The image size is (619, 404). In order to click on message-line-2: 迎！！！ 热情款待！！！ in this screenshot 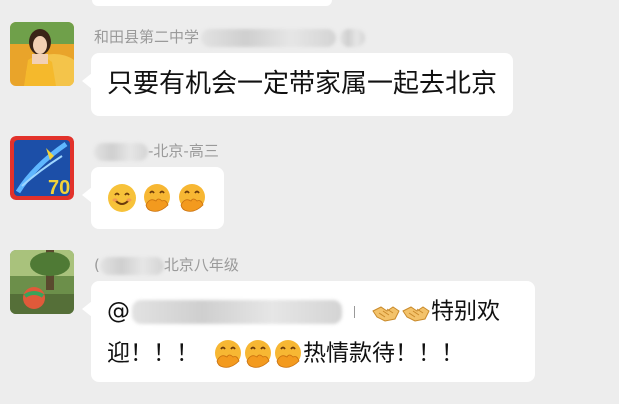, I will do `click(285, 353)`.